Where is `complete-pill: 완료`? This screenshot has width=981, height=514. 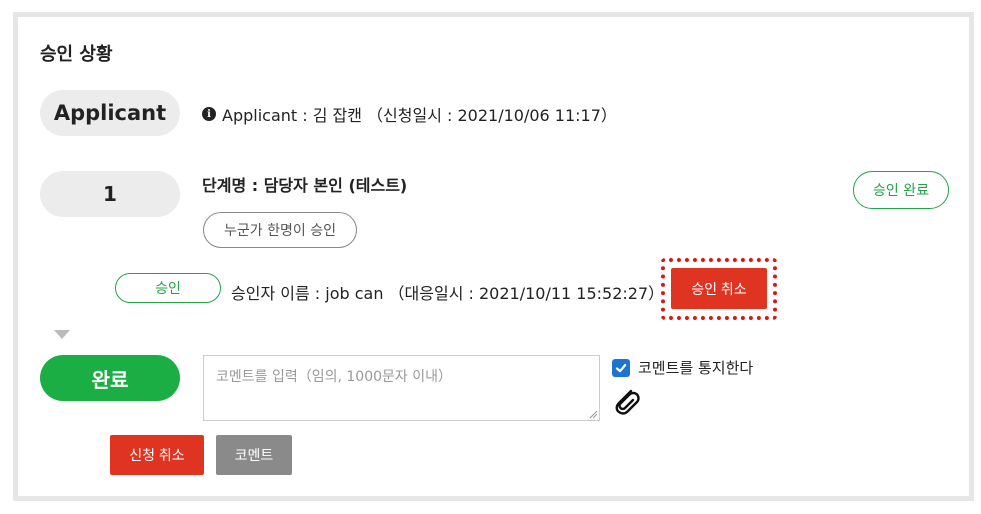
complete-pill: 완료 is located at coordinates (110, 378).